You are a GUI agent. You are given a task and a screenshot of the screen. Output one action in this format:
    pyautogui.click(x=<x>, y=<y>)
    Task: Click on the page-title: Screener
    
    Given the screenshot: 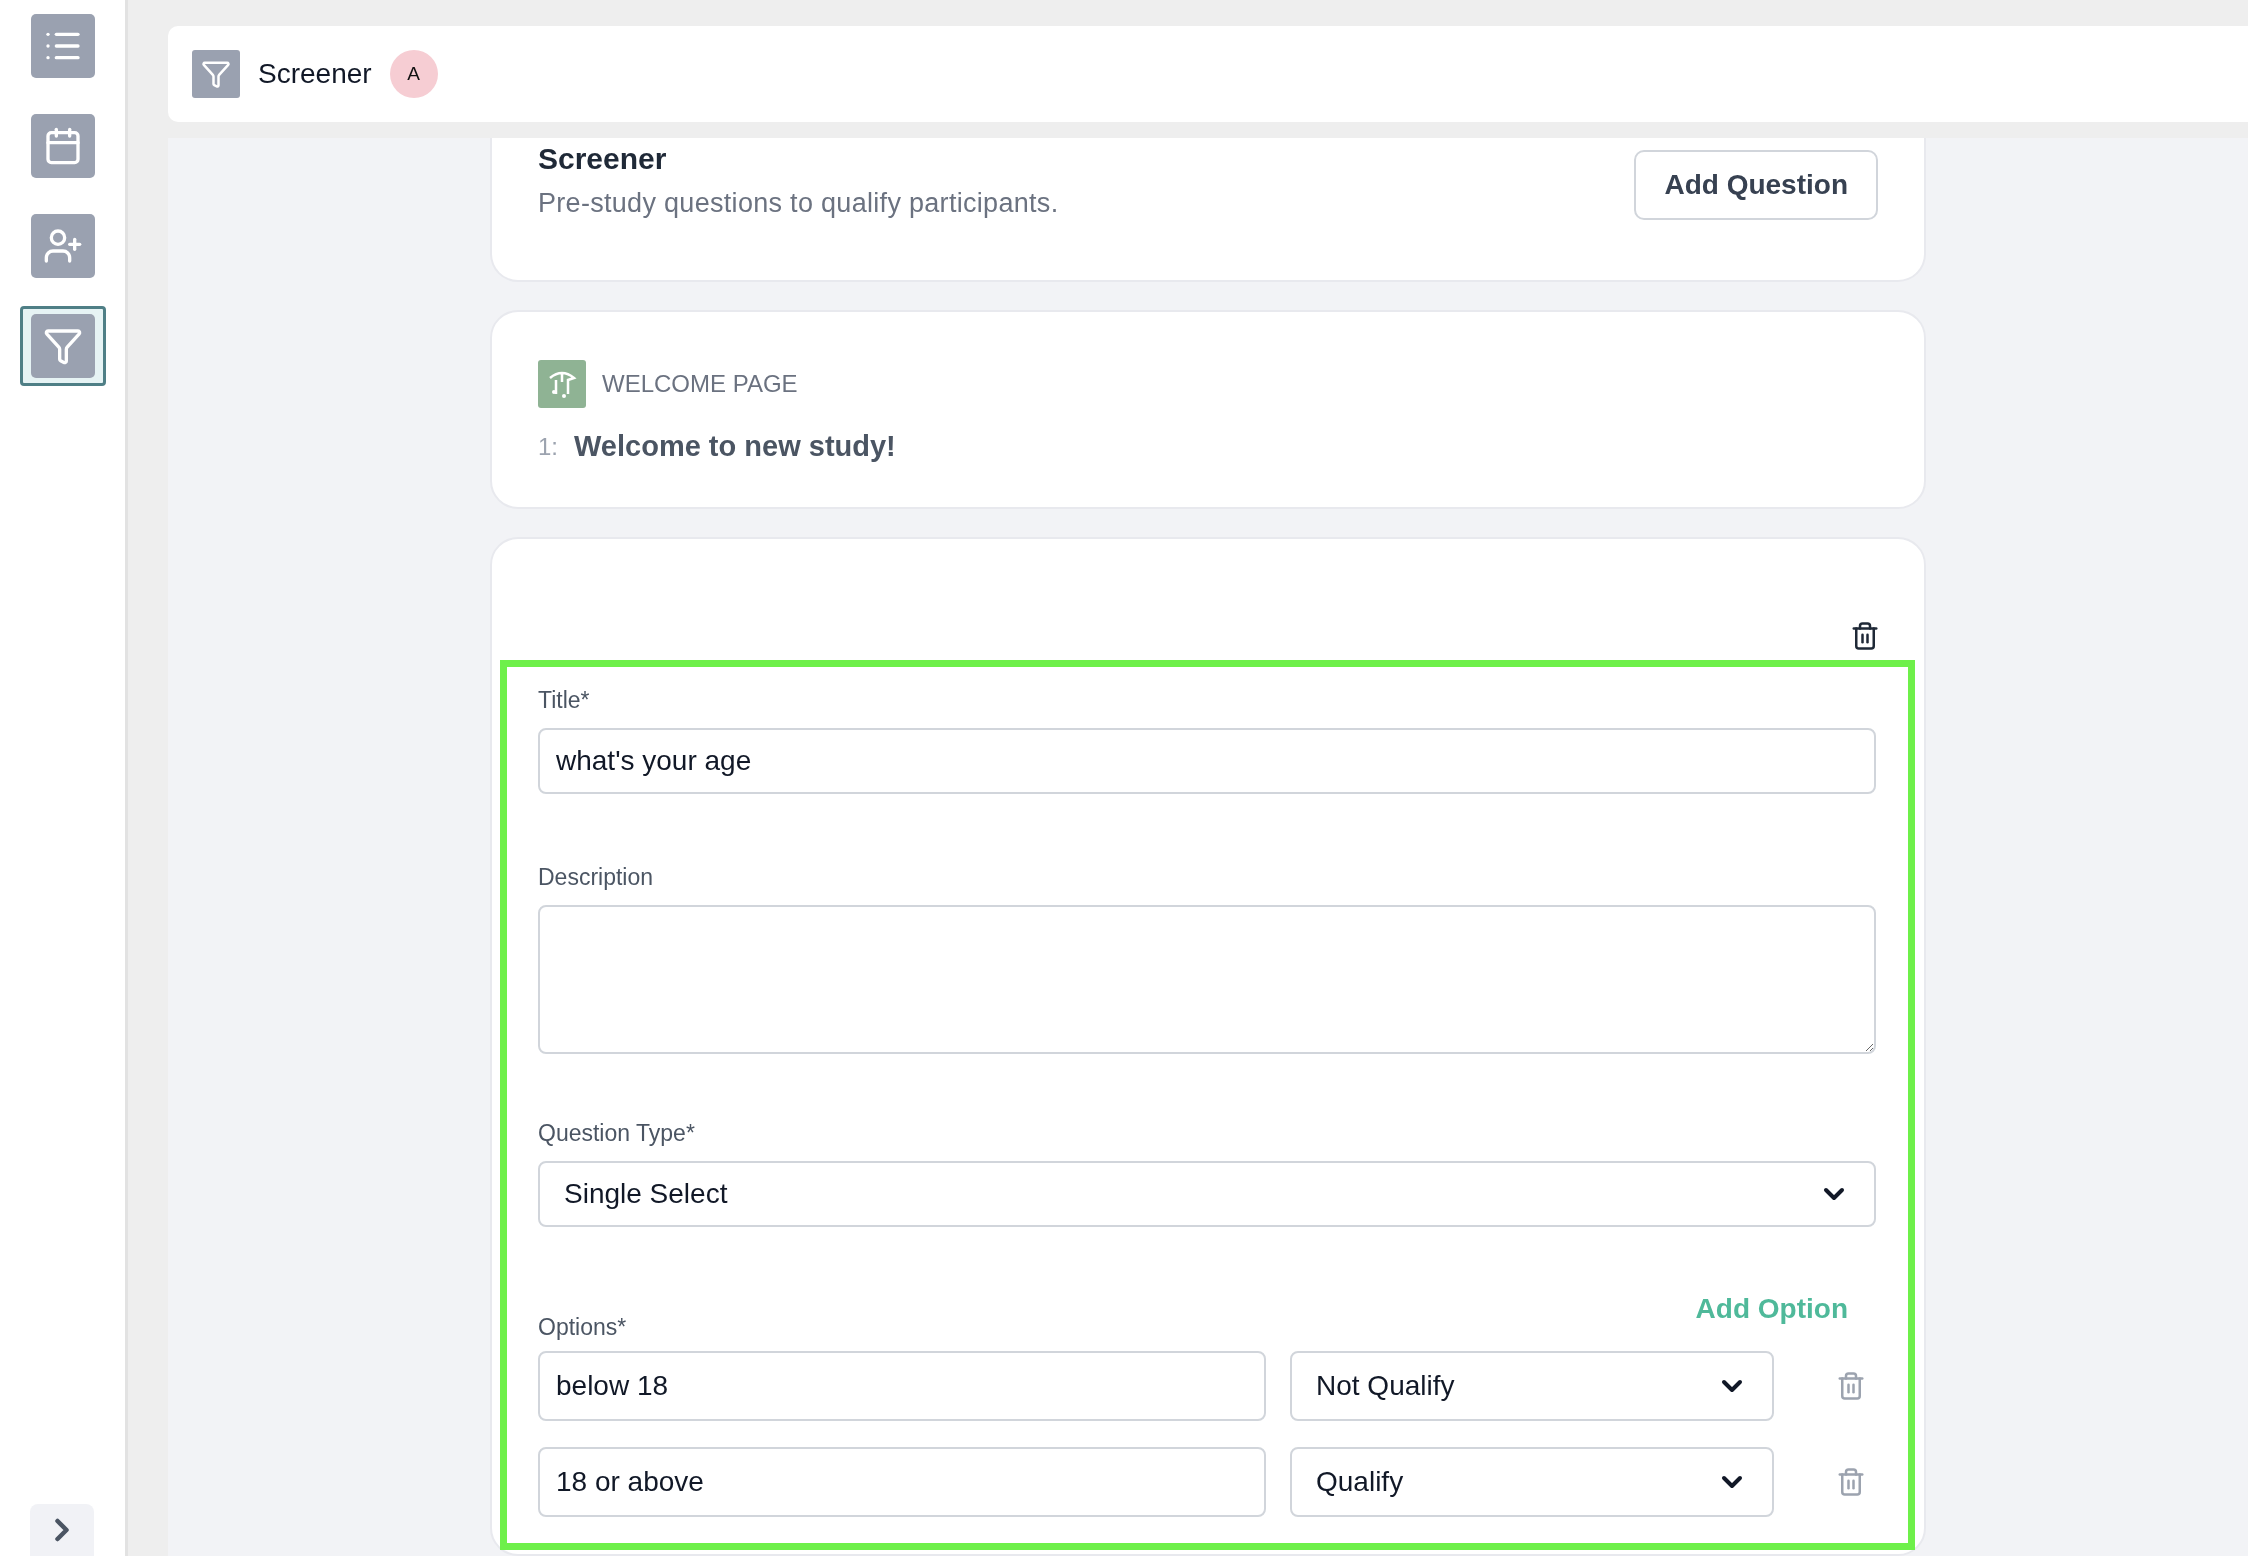 What is the action you would take?
    pyautogui.click(x=315, y=74)
    